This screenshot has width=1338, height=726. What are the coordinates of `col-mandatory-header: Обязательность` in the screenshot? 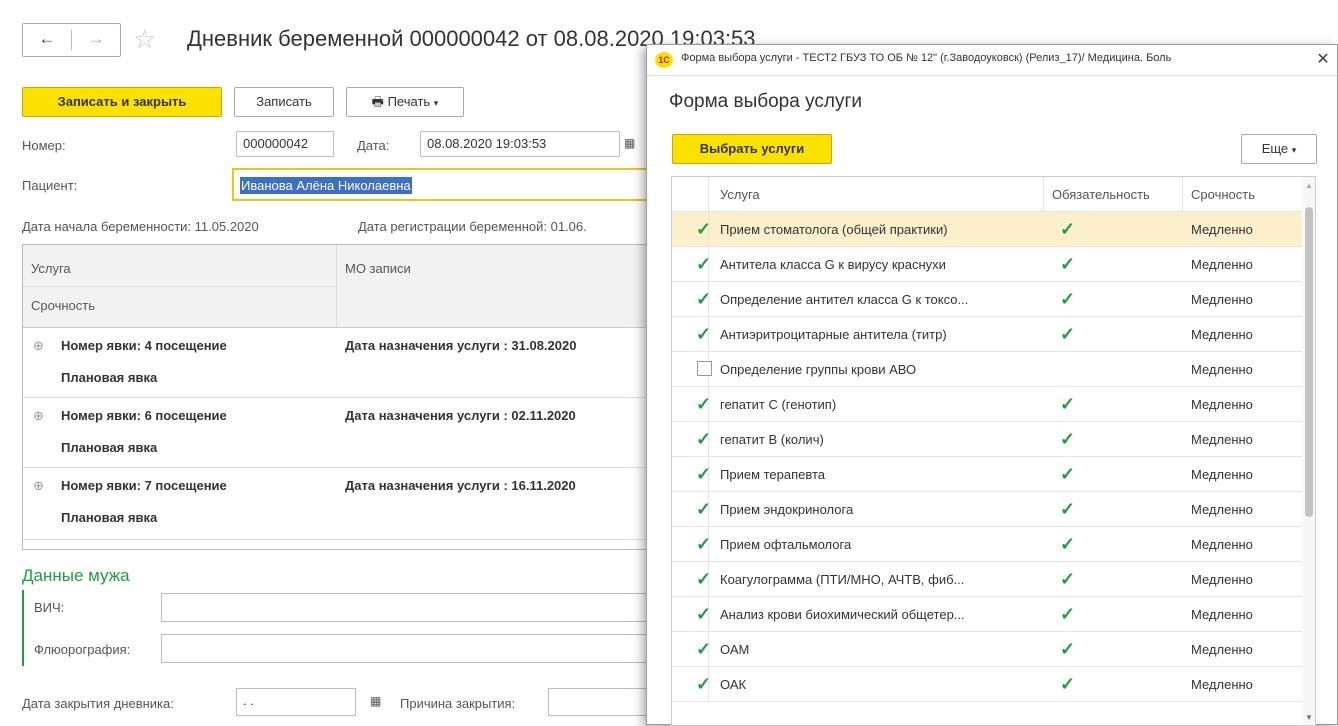 It's located at (1101, 194).